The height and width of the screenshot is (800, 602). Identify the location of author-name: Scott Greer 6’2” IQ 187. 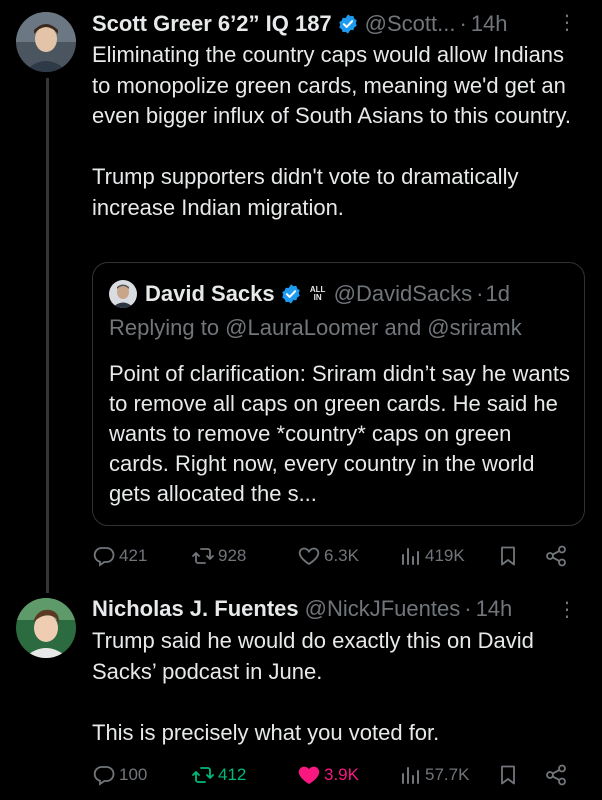
(212, 24).